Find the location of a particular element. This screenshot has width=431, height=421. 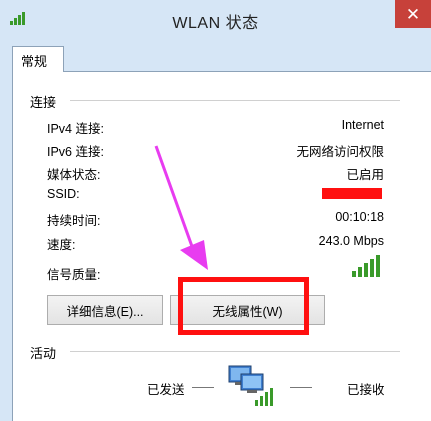

signal-strength-icon is located at coordinates (366, 266).